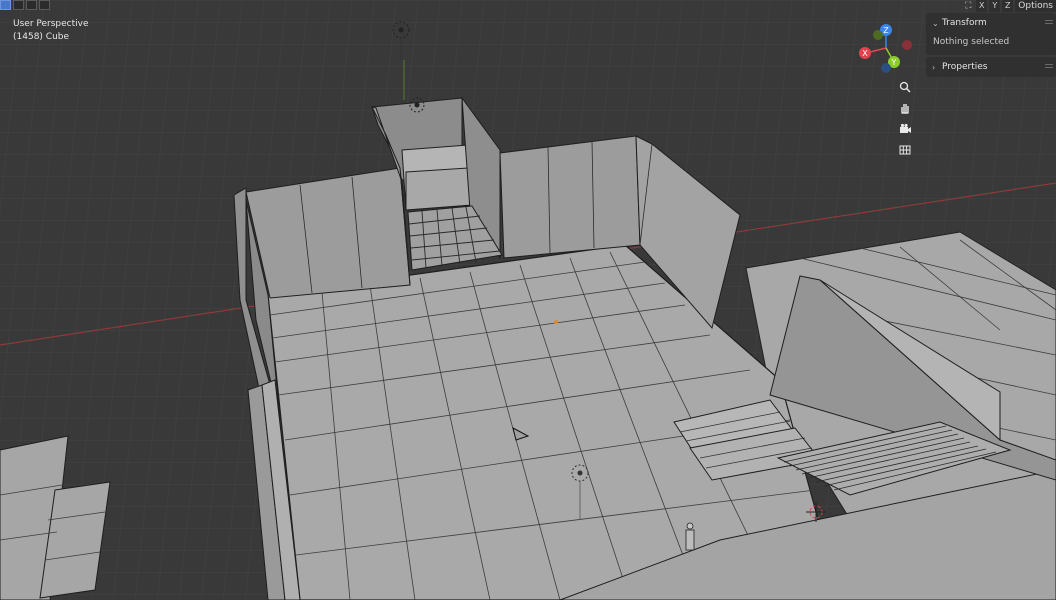 Image resolution: width=1056 pixels, height=600 pixels. Describe the element at coordinates (44, 5) in the screenshot. I see `select-intersect-icon` at that location.